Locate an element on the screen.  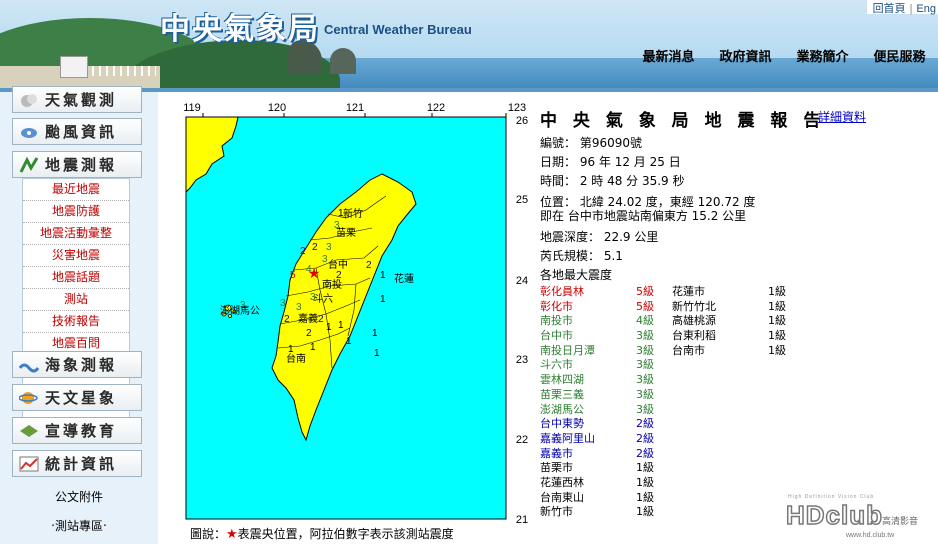
lat-label: 21 is located at coordinates (522, 520).